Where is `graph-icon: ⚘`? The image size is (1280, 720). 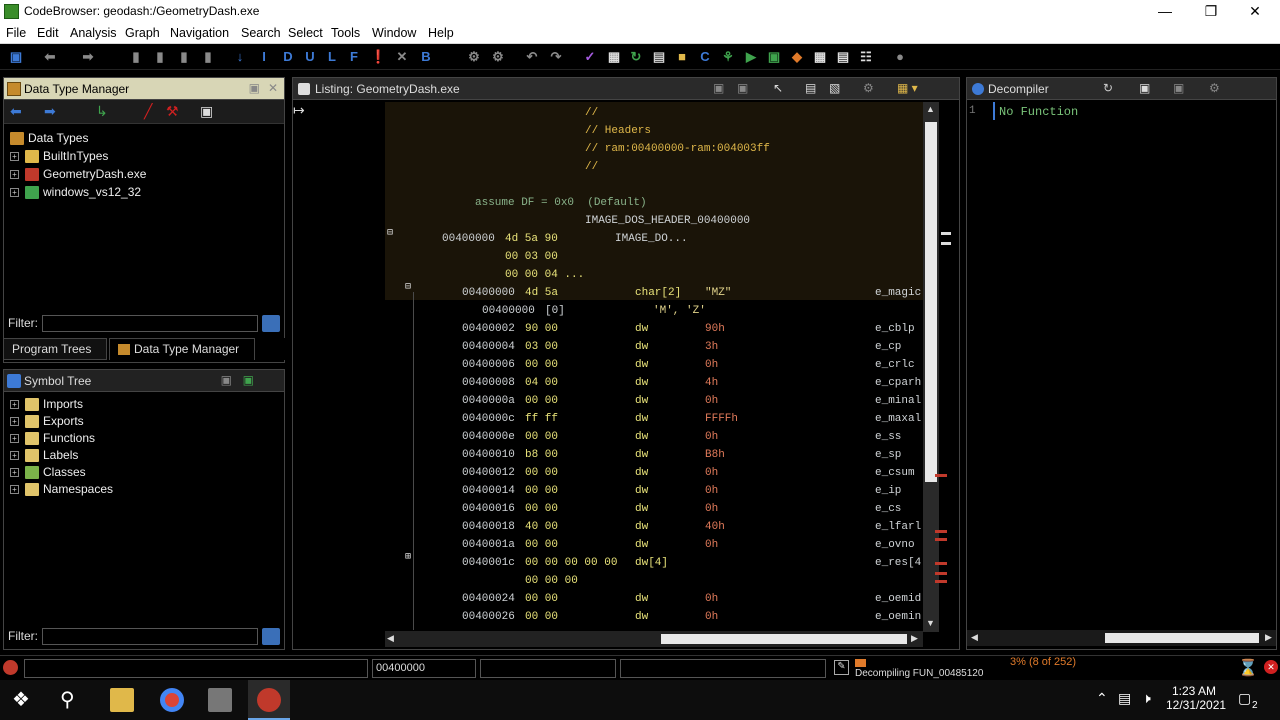
graph-icon: ⚘ is located at coordinates (728, 57).